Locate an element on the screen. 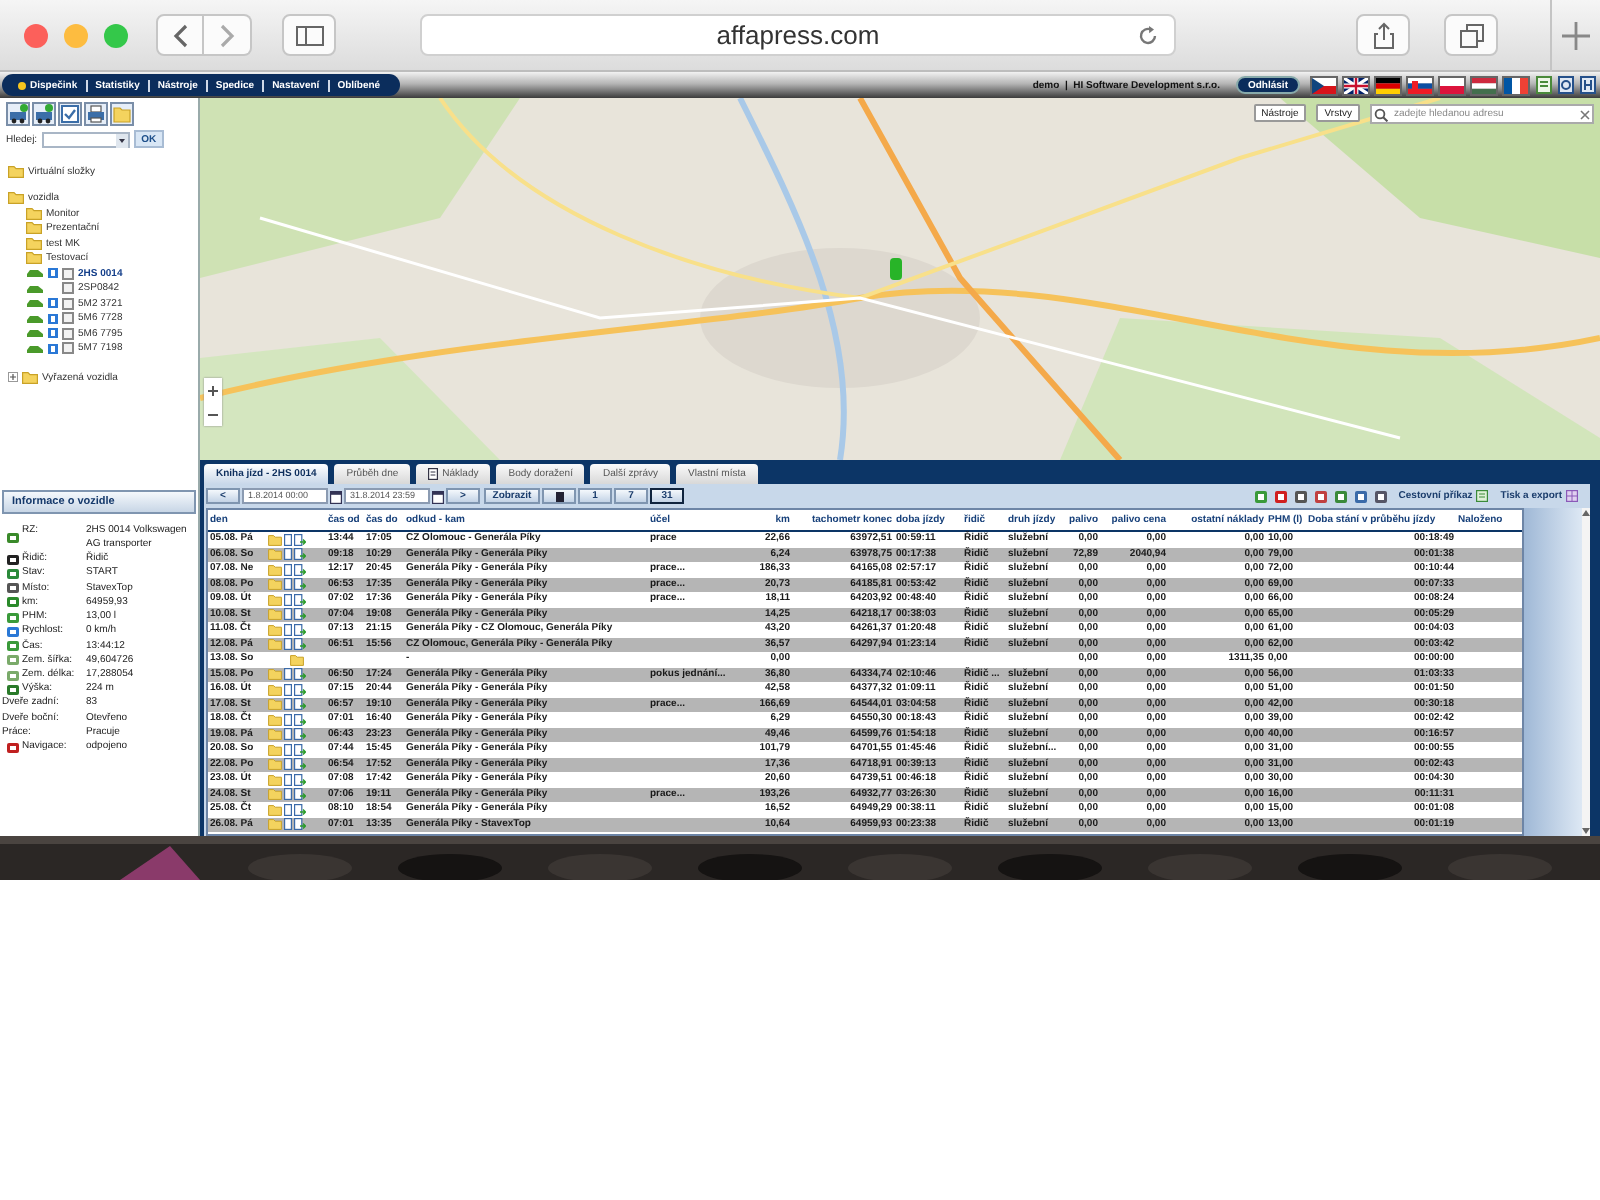  printer-icon is located at coordinates (96, 114).